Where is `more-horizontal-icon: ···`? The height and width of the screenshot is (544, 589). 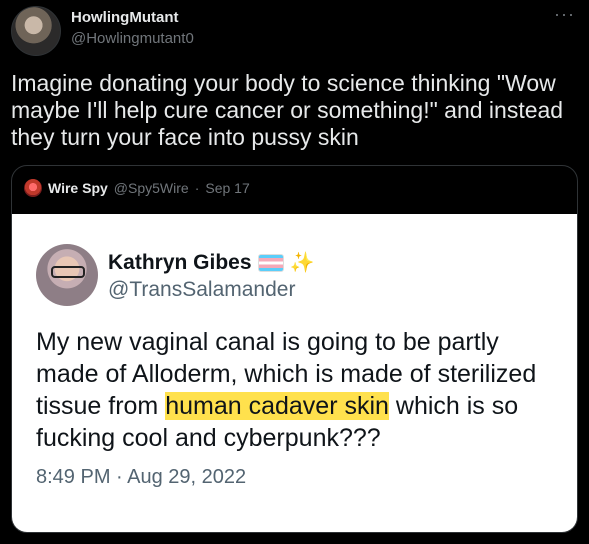
more-horizontal-icon: ··· is located at coordinates (564, 14).